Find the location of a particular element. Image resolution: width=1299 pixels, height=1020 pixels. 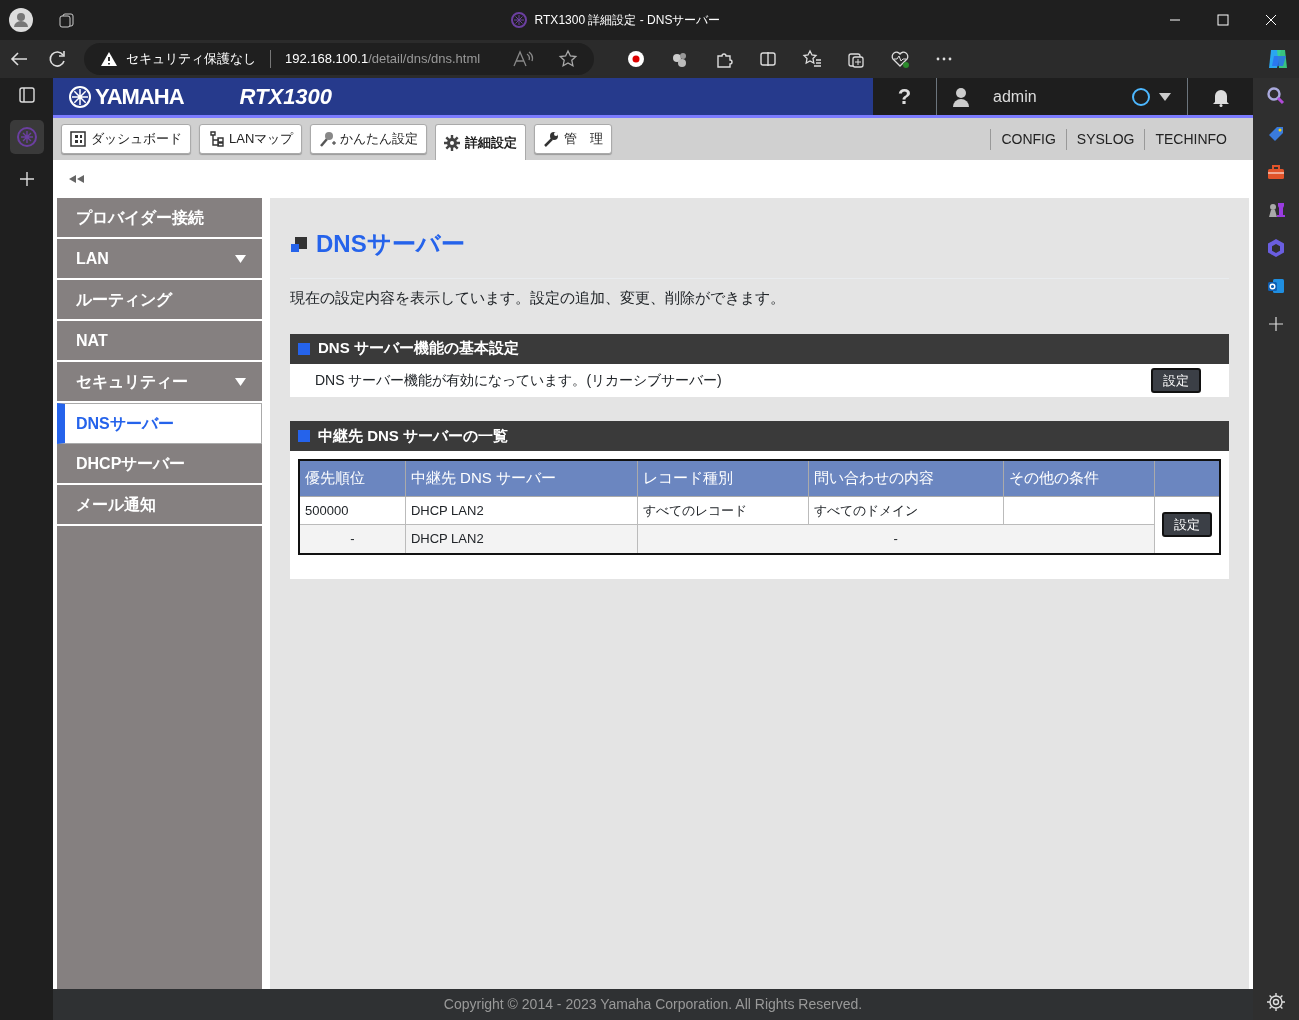

favorites-icon is located at coordinates (812, 59).